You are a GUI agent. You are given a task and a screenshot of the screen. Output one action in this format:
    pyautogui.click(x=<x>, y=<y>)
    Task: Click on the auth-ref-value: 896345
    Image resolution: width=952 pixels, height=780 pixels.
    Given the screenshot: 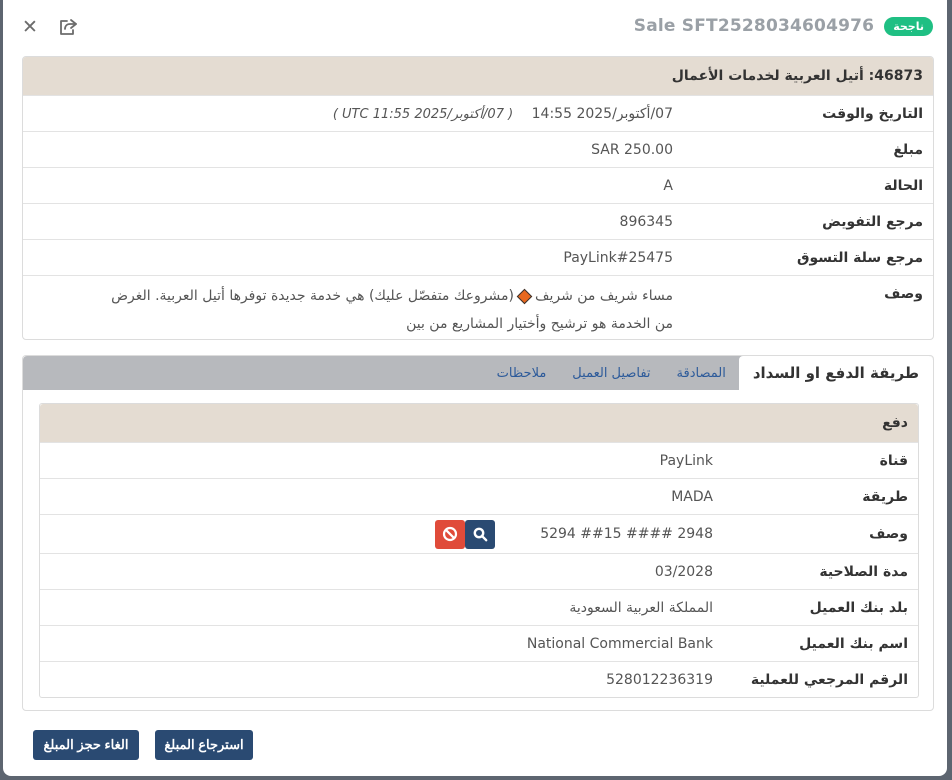 What is the action you would take?
    pyautogui.click(x=646, y=221)
    